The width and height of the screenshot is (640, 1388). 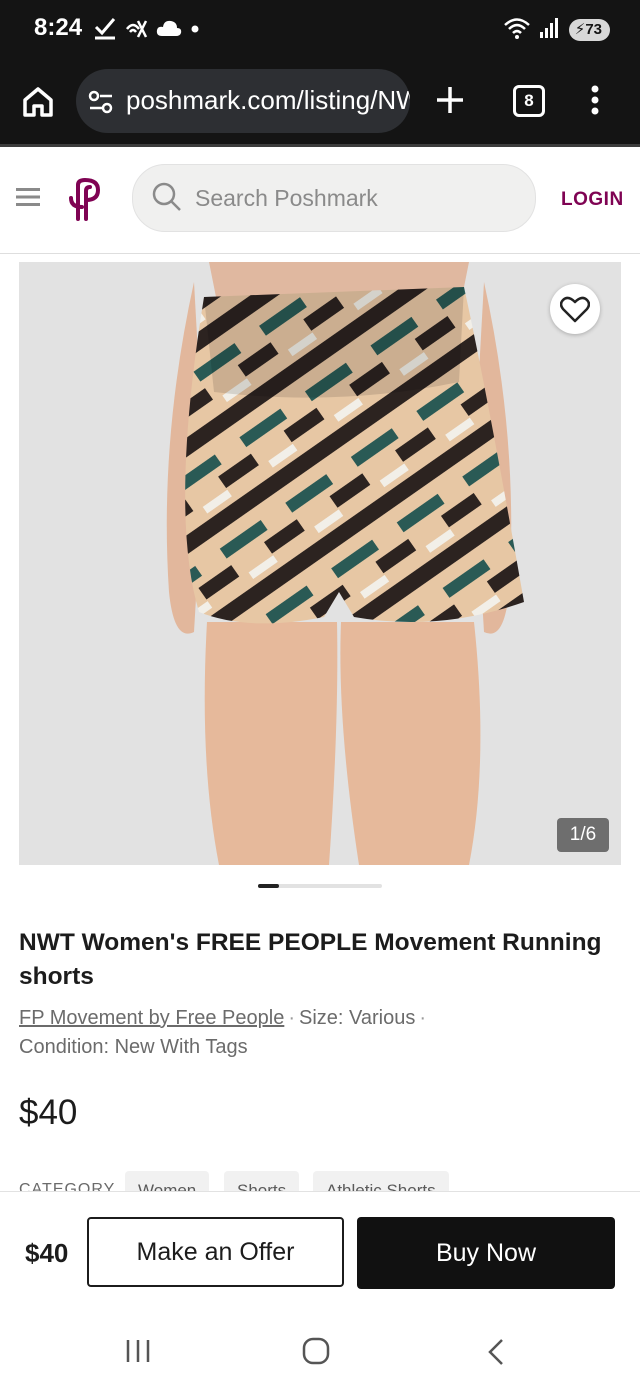 What do you see at coordinates (136, 30) in the screenshot?
I see `no-signal-icon` at bounding box center [136, 30].